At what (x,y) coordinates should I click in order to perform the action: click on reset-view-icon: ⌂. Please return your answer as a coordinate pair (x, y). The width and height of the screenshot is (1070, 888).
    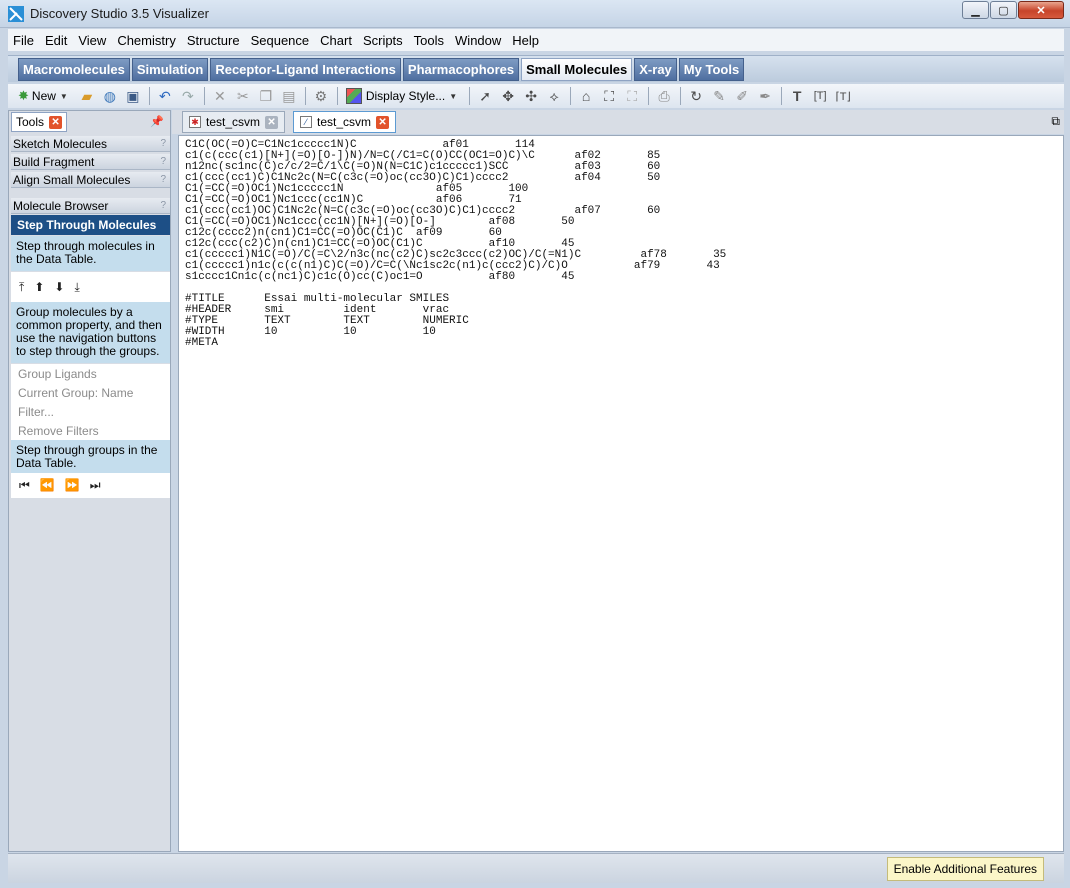
    Looking at the image, I should click on (586, 96).